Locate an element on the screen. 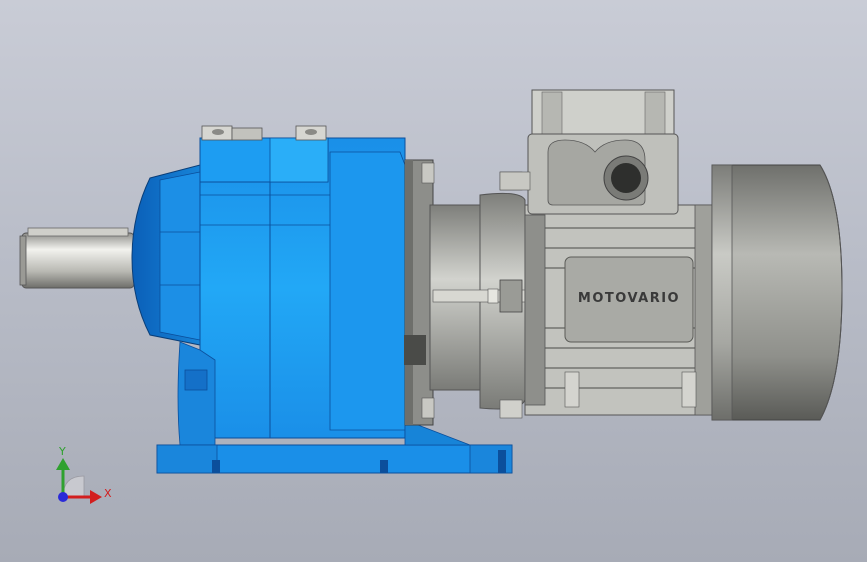 The image size is (867, 562). y-axis-label: Y is located at coordinates (62, 451).